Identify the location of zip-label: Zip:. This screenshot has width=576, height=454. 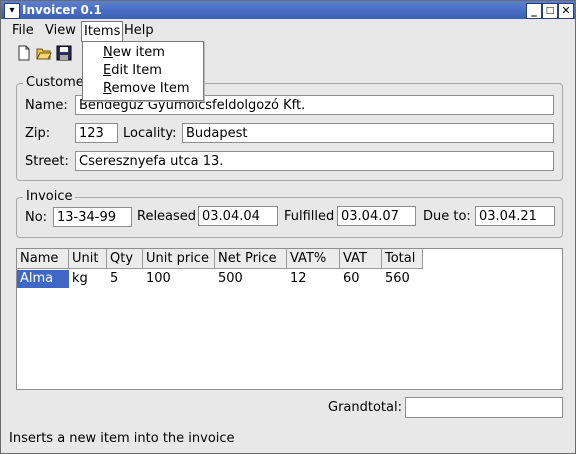
(38, 133).